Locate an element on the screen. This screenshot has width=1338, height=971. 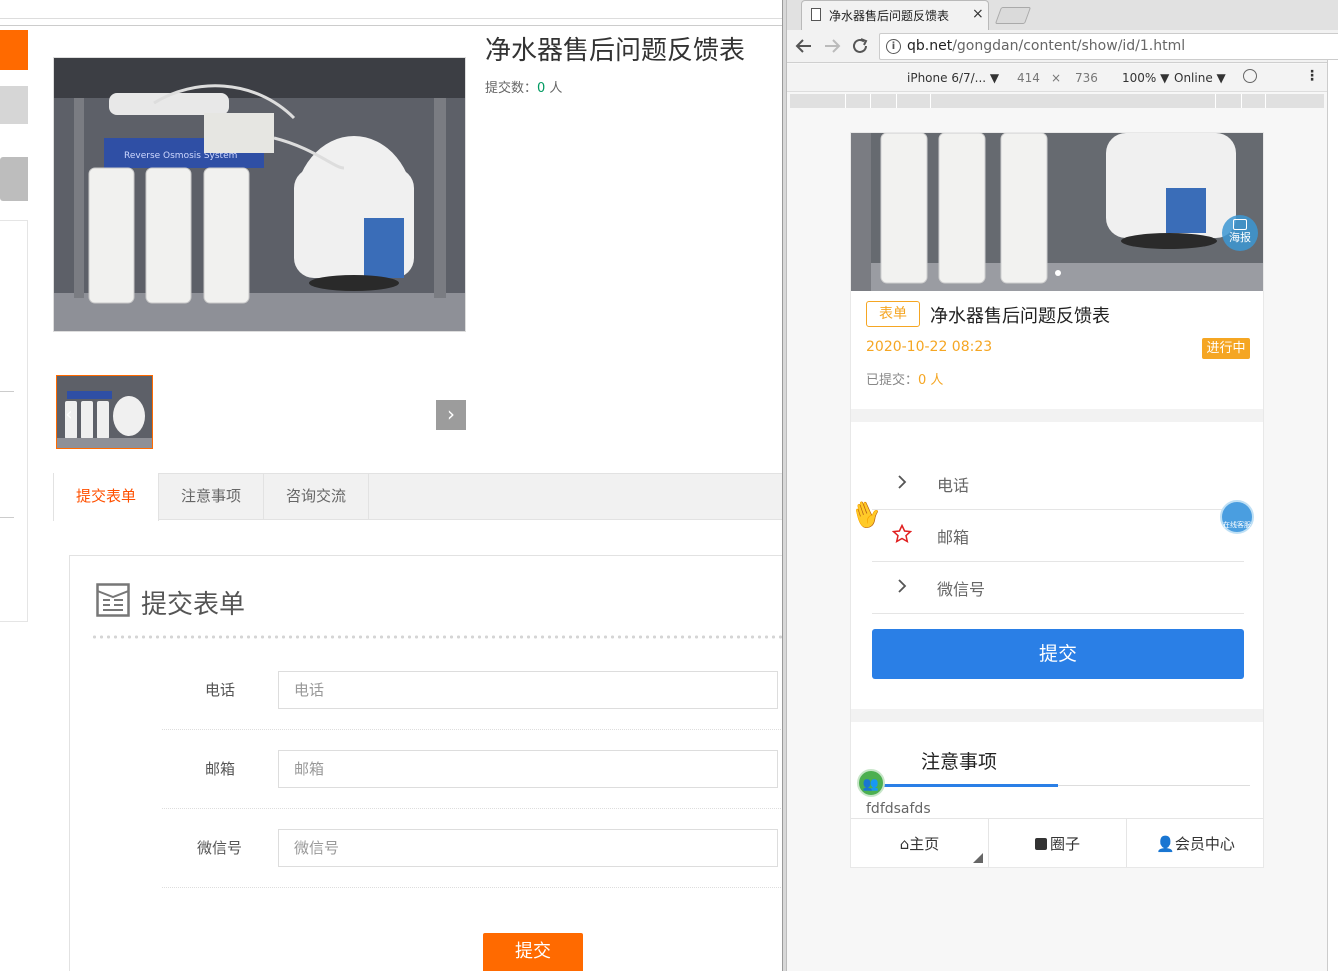
tab-consult: 咨询交流 is located at coordinates (316, 496).